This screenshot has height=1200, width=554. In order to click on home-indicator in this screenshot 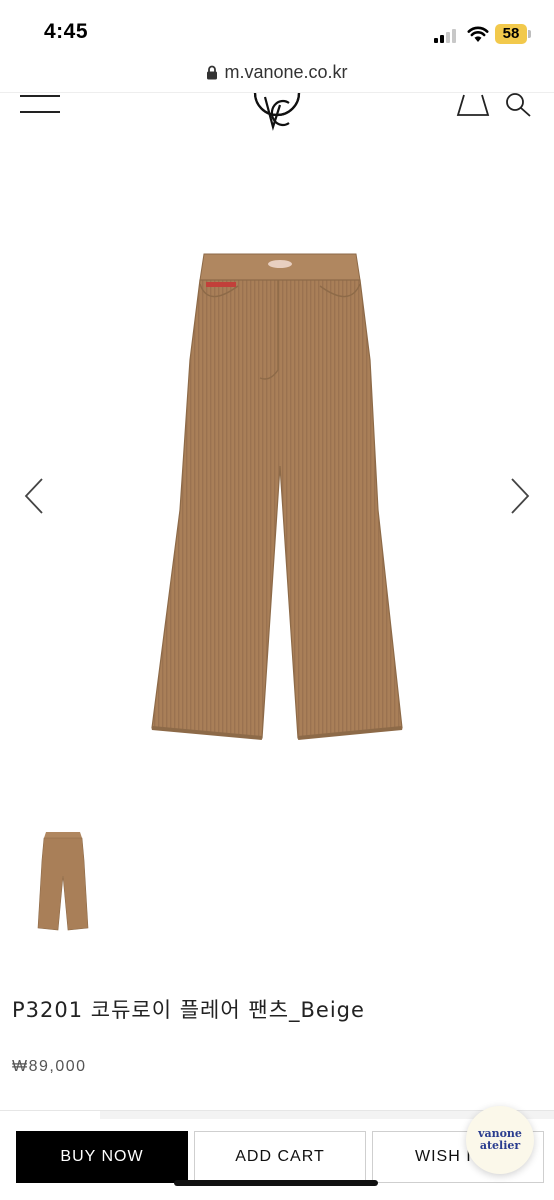, I will do `click(276, 1183)`.